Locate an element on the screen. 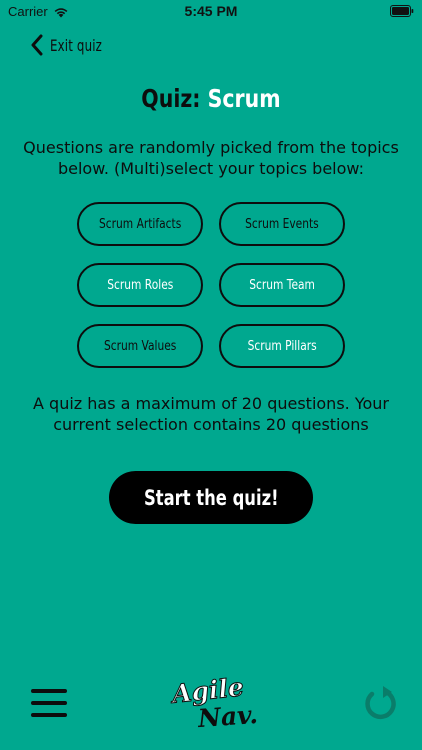 This screenshot has width=422, height=750. topic-chip-label: Scrum Roles is located at coordinates (140, 285).